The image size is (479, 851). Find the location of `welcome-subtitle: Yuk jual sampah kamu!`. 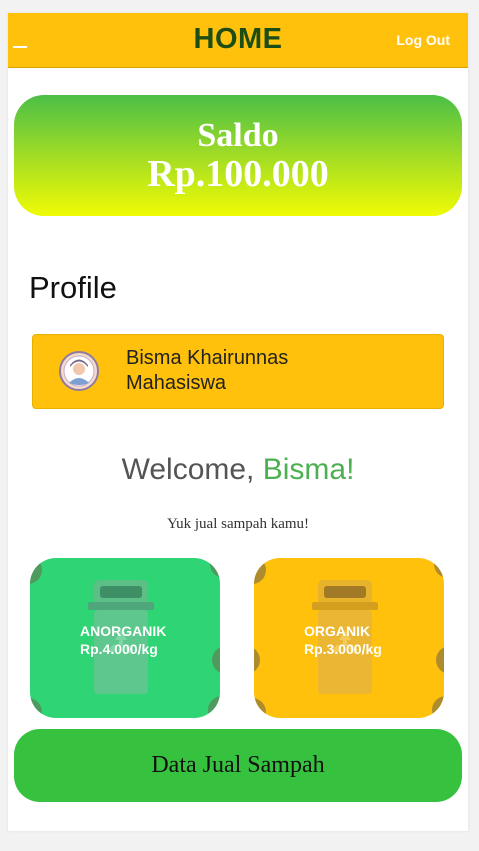

welcome-subtitle: Yuk jual sampah kamu! is located at coordinates (238, 524).